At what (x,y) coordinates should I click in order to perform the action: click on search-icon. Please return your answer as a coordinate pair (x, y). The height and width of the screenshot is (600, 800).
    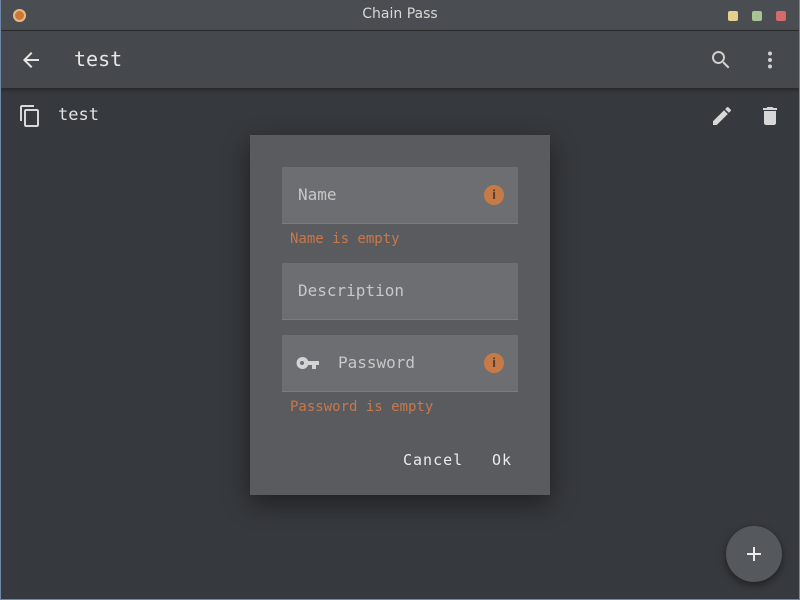
    Looking at the image, I should click on (721, 60).